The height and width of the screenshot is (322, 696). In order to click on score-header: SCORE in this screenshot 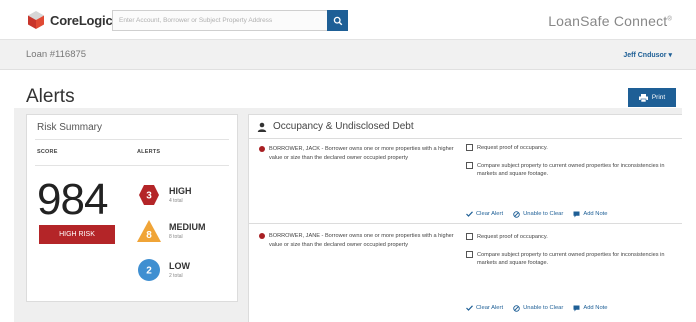, I will do `click(47, 152)`.